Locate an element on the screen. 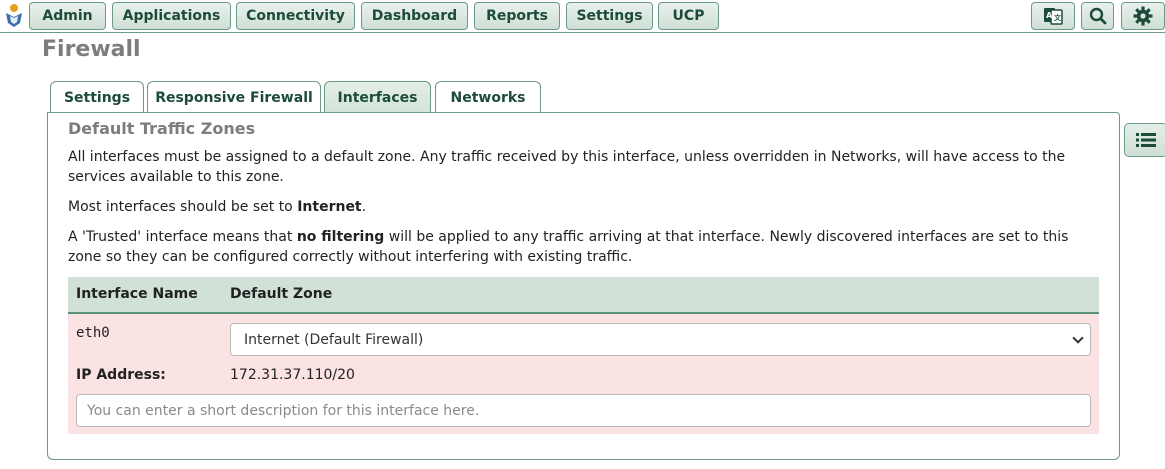 Image resolution: width=1165 pixels, height=469 pixels. tab-interfaces: Interfaces is located at coordinates (377, 97).